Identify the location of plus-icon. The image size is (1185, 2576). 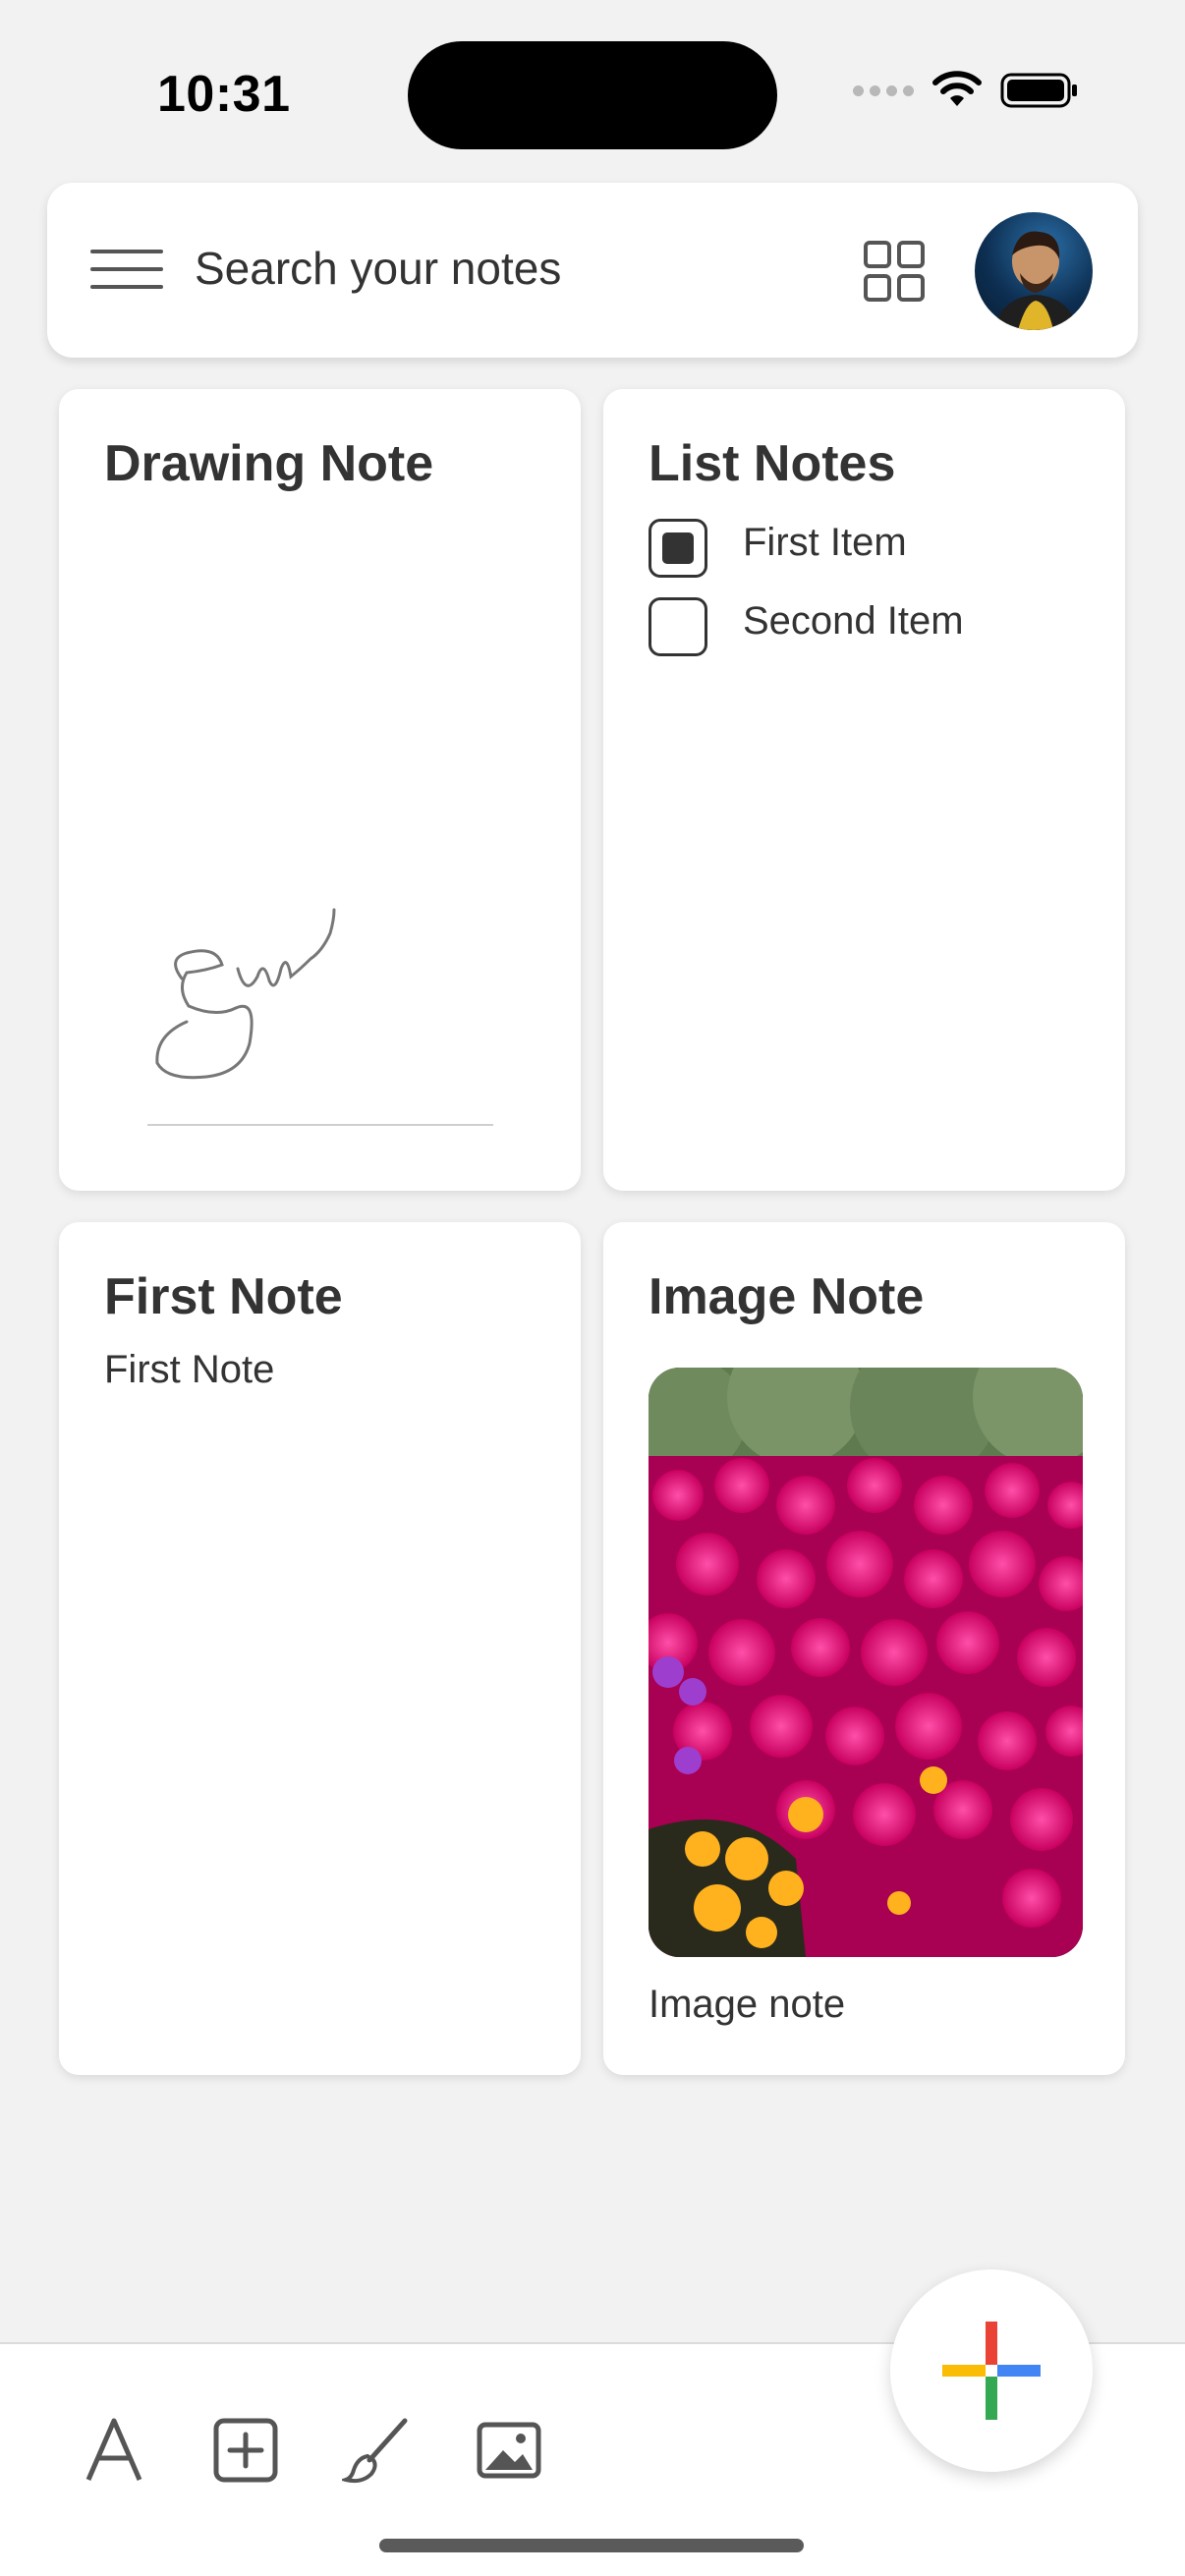
(992, 2371).